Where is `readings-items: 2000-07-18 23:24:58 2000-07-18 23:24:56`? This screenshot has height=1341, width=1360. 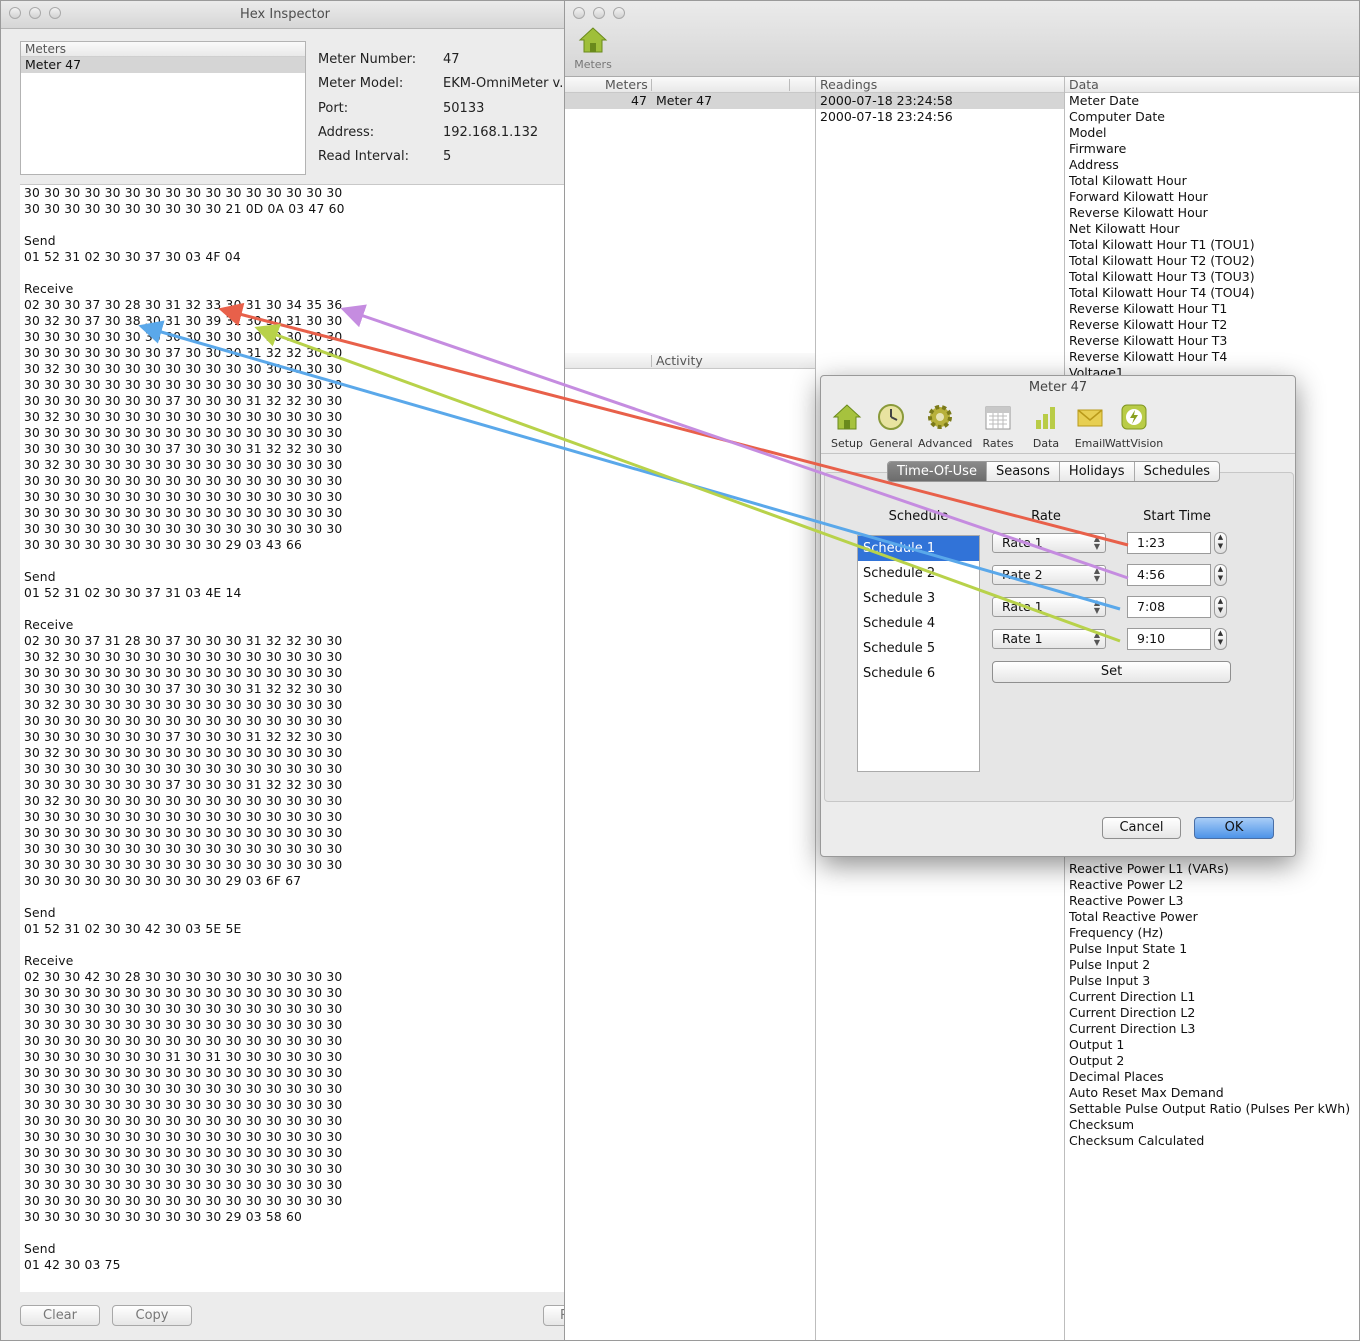
readings-items: 2000-07-18 23:24:58 2000-07-18 23:24:56 is located at coordinates (940, 109).